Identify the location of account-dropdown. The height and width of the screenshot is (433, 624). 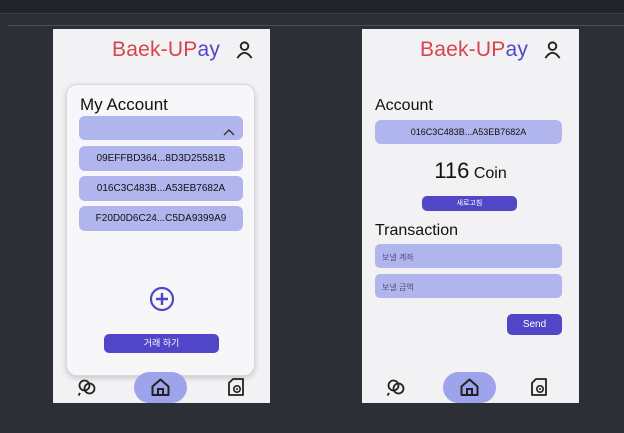
(161, 128).